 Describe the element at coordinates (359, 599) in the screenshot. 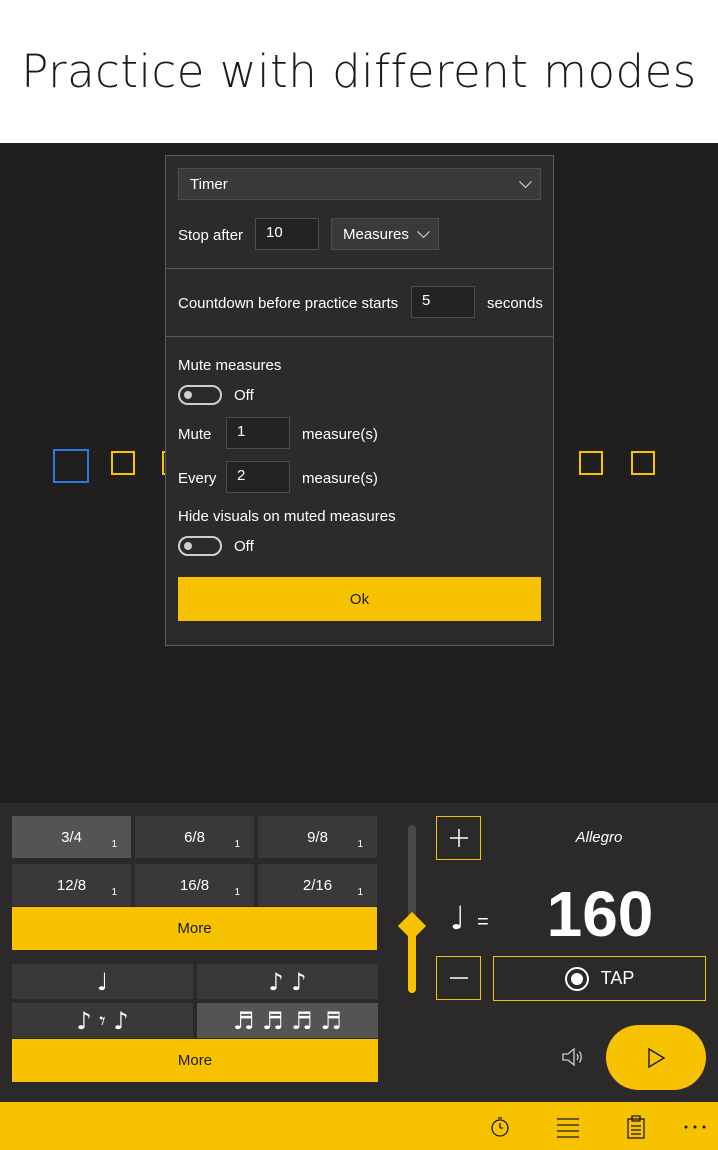

I see `ok-button: Ok` at that location.